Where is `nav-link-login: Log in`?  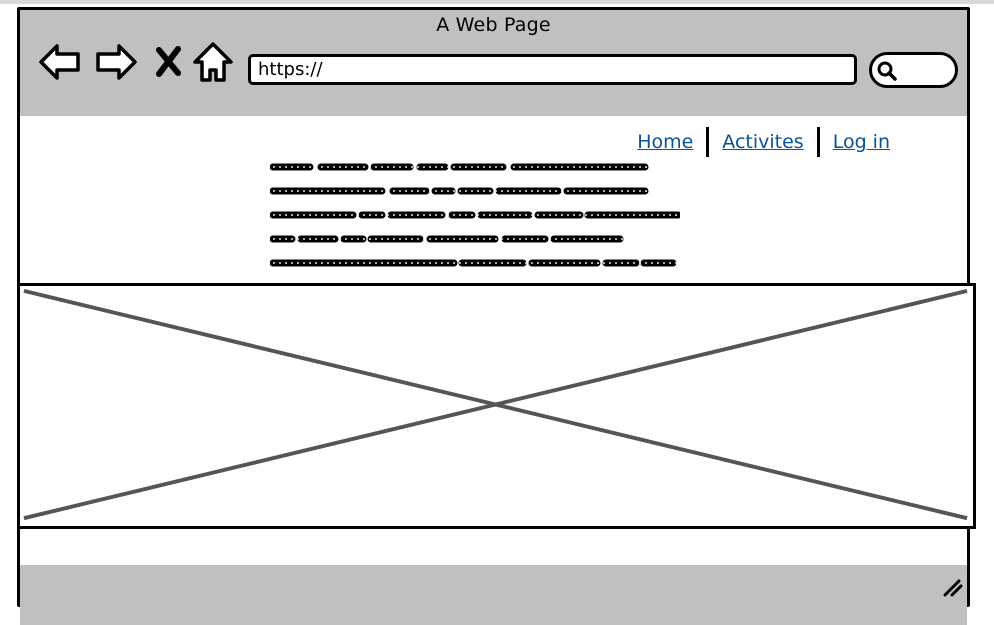
nav-link-login: Log in is located at coordinates (861, 142).